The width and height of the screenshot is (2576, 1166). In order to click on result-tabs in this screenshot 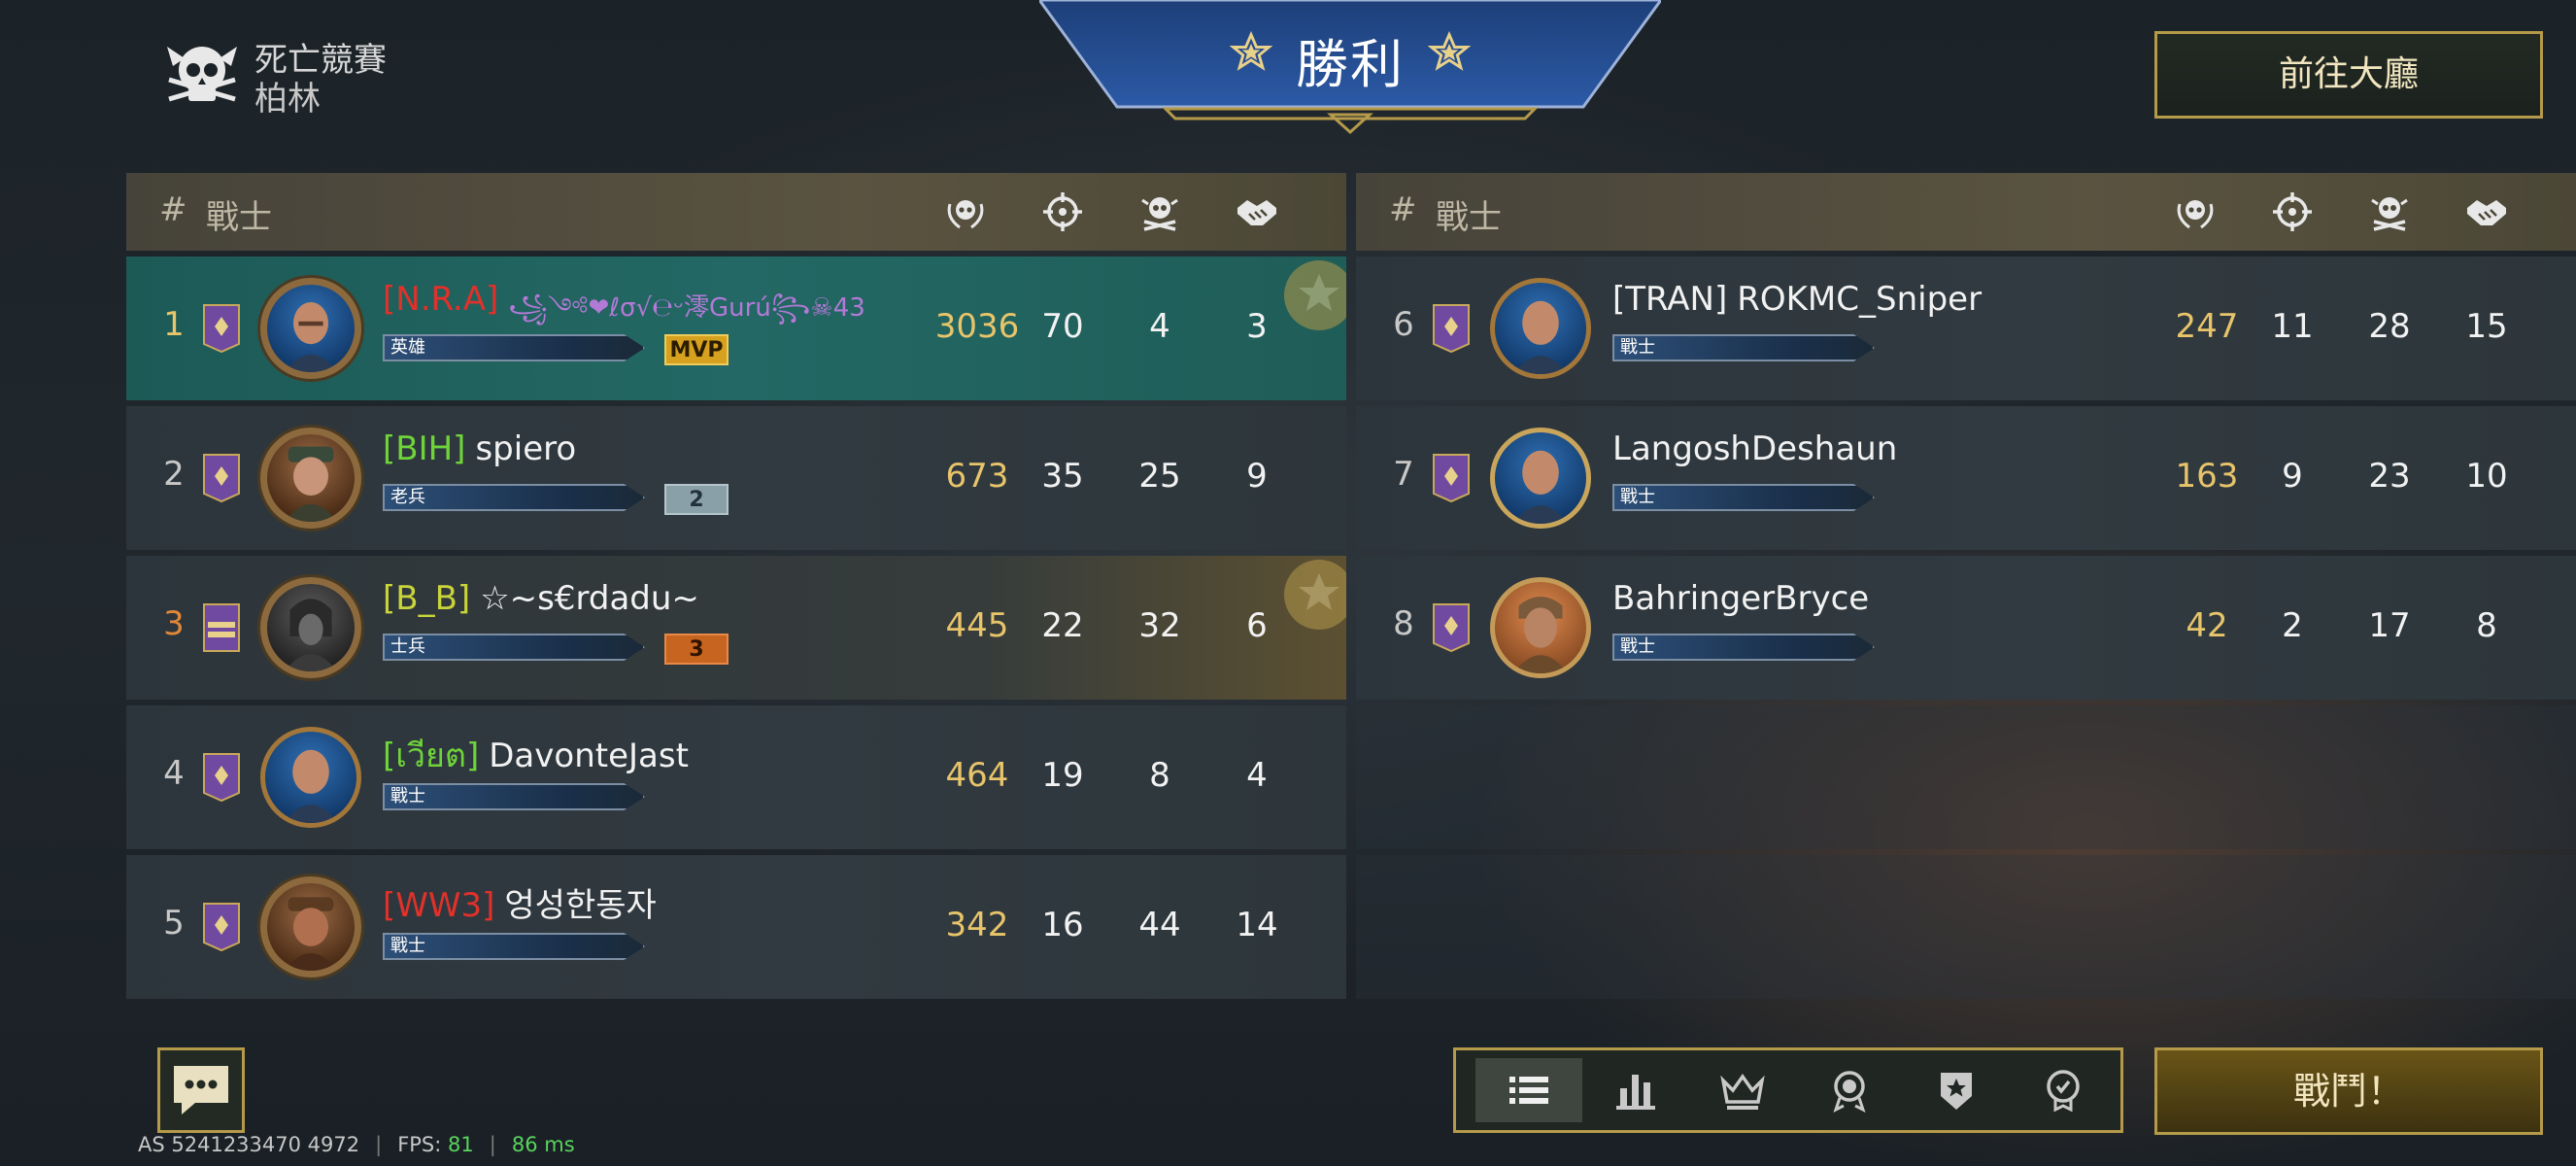, I will do `click(1788, 1090)`.